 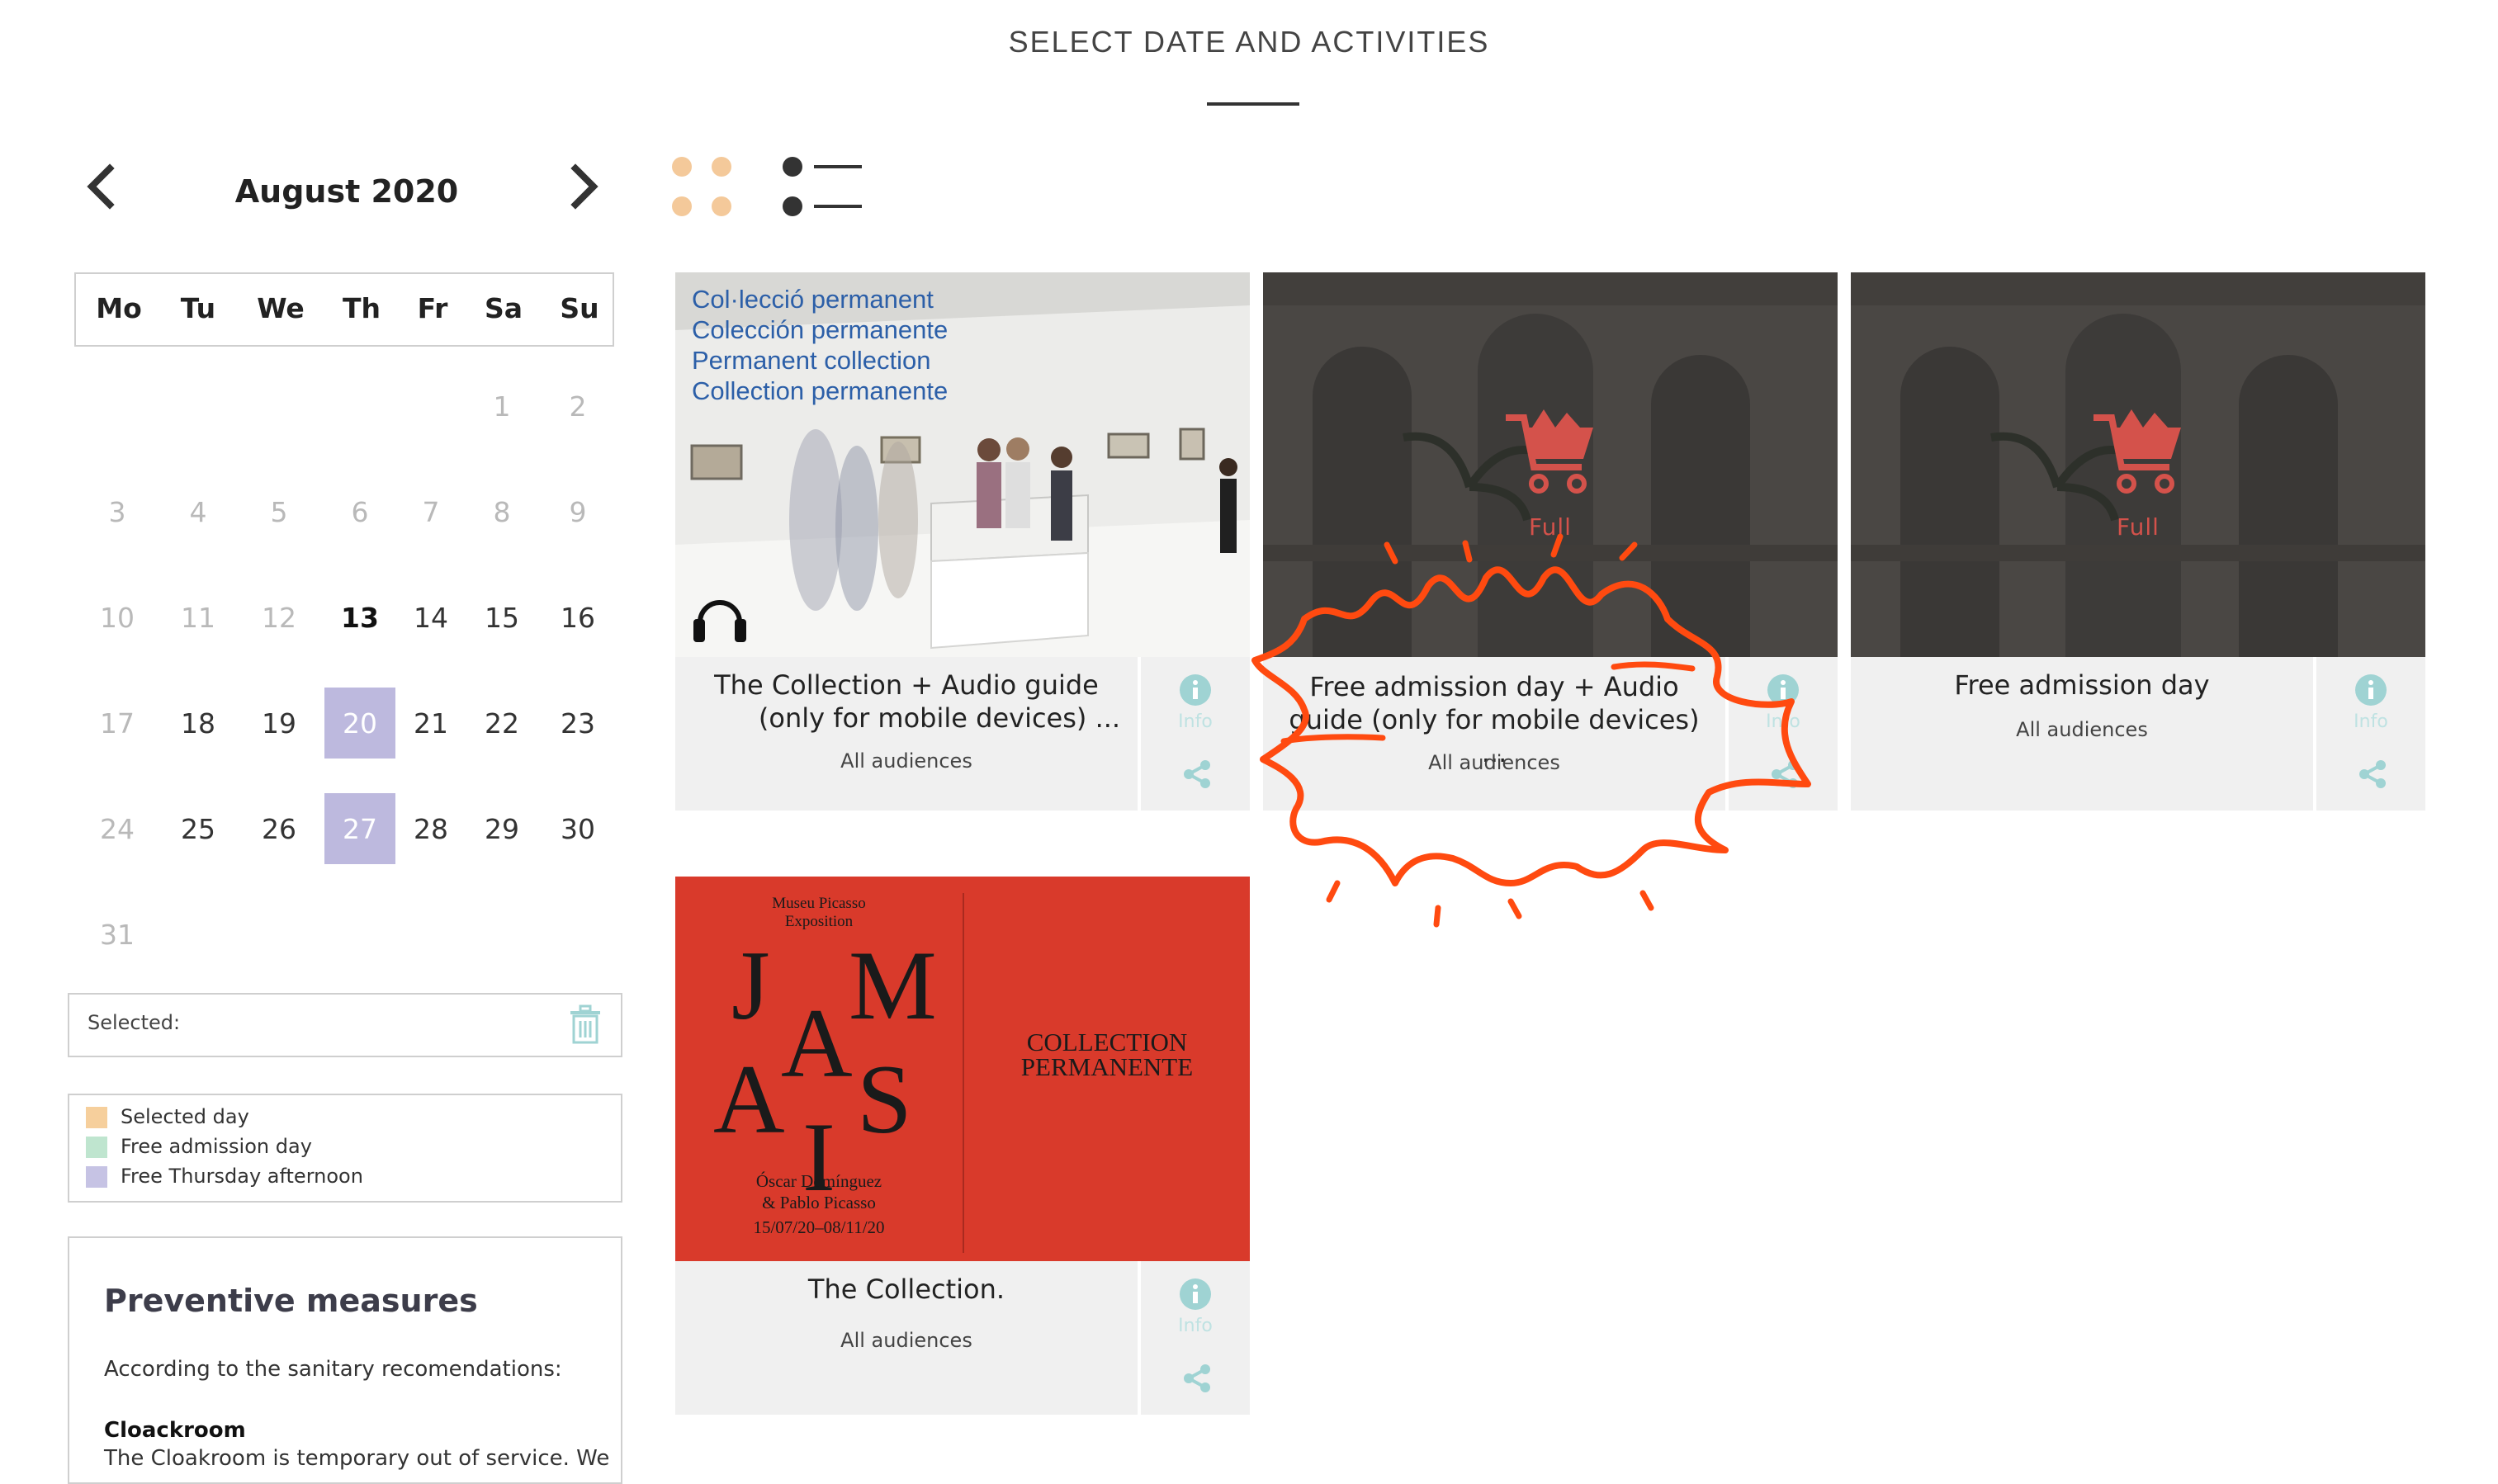 What do you see at coordinates (198, 511) in the screenshot?
I see `calendar-day: 4` at bounding box center [198, 511].